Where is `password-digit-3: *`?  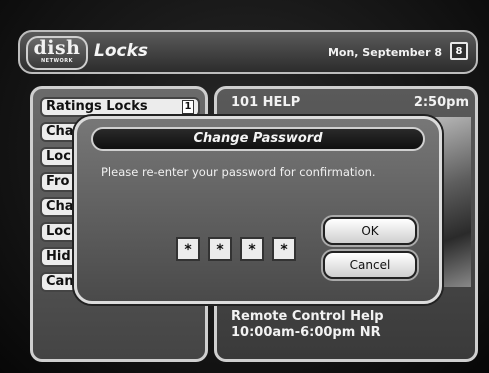
password-digit-3: * is located at coordinates (252, 249).